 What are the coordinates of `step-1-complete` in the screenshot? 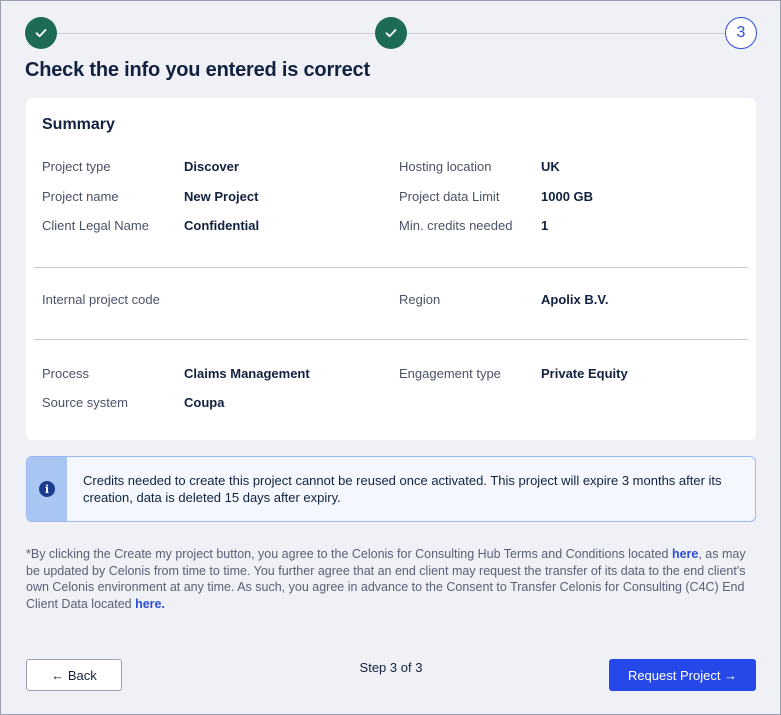 It's located at (41, 33).